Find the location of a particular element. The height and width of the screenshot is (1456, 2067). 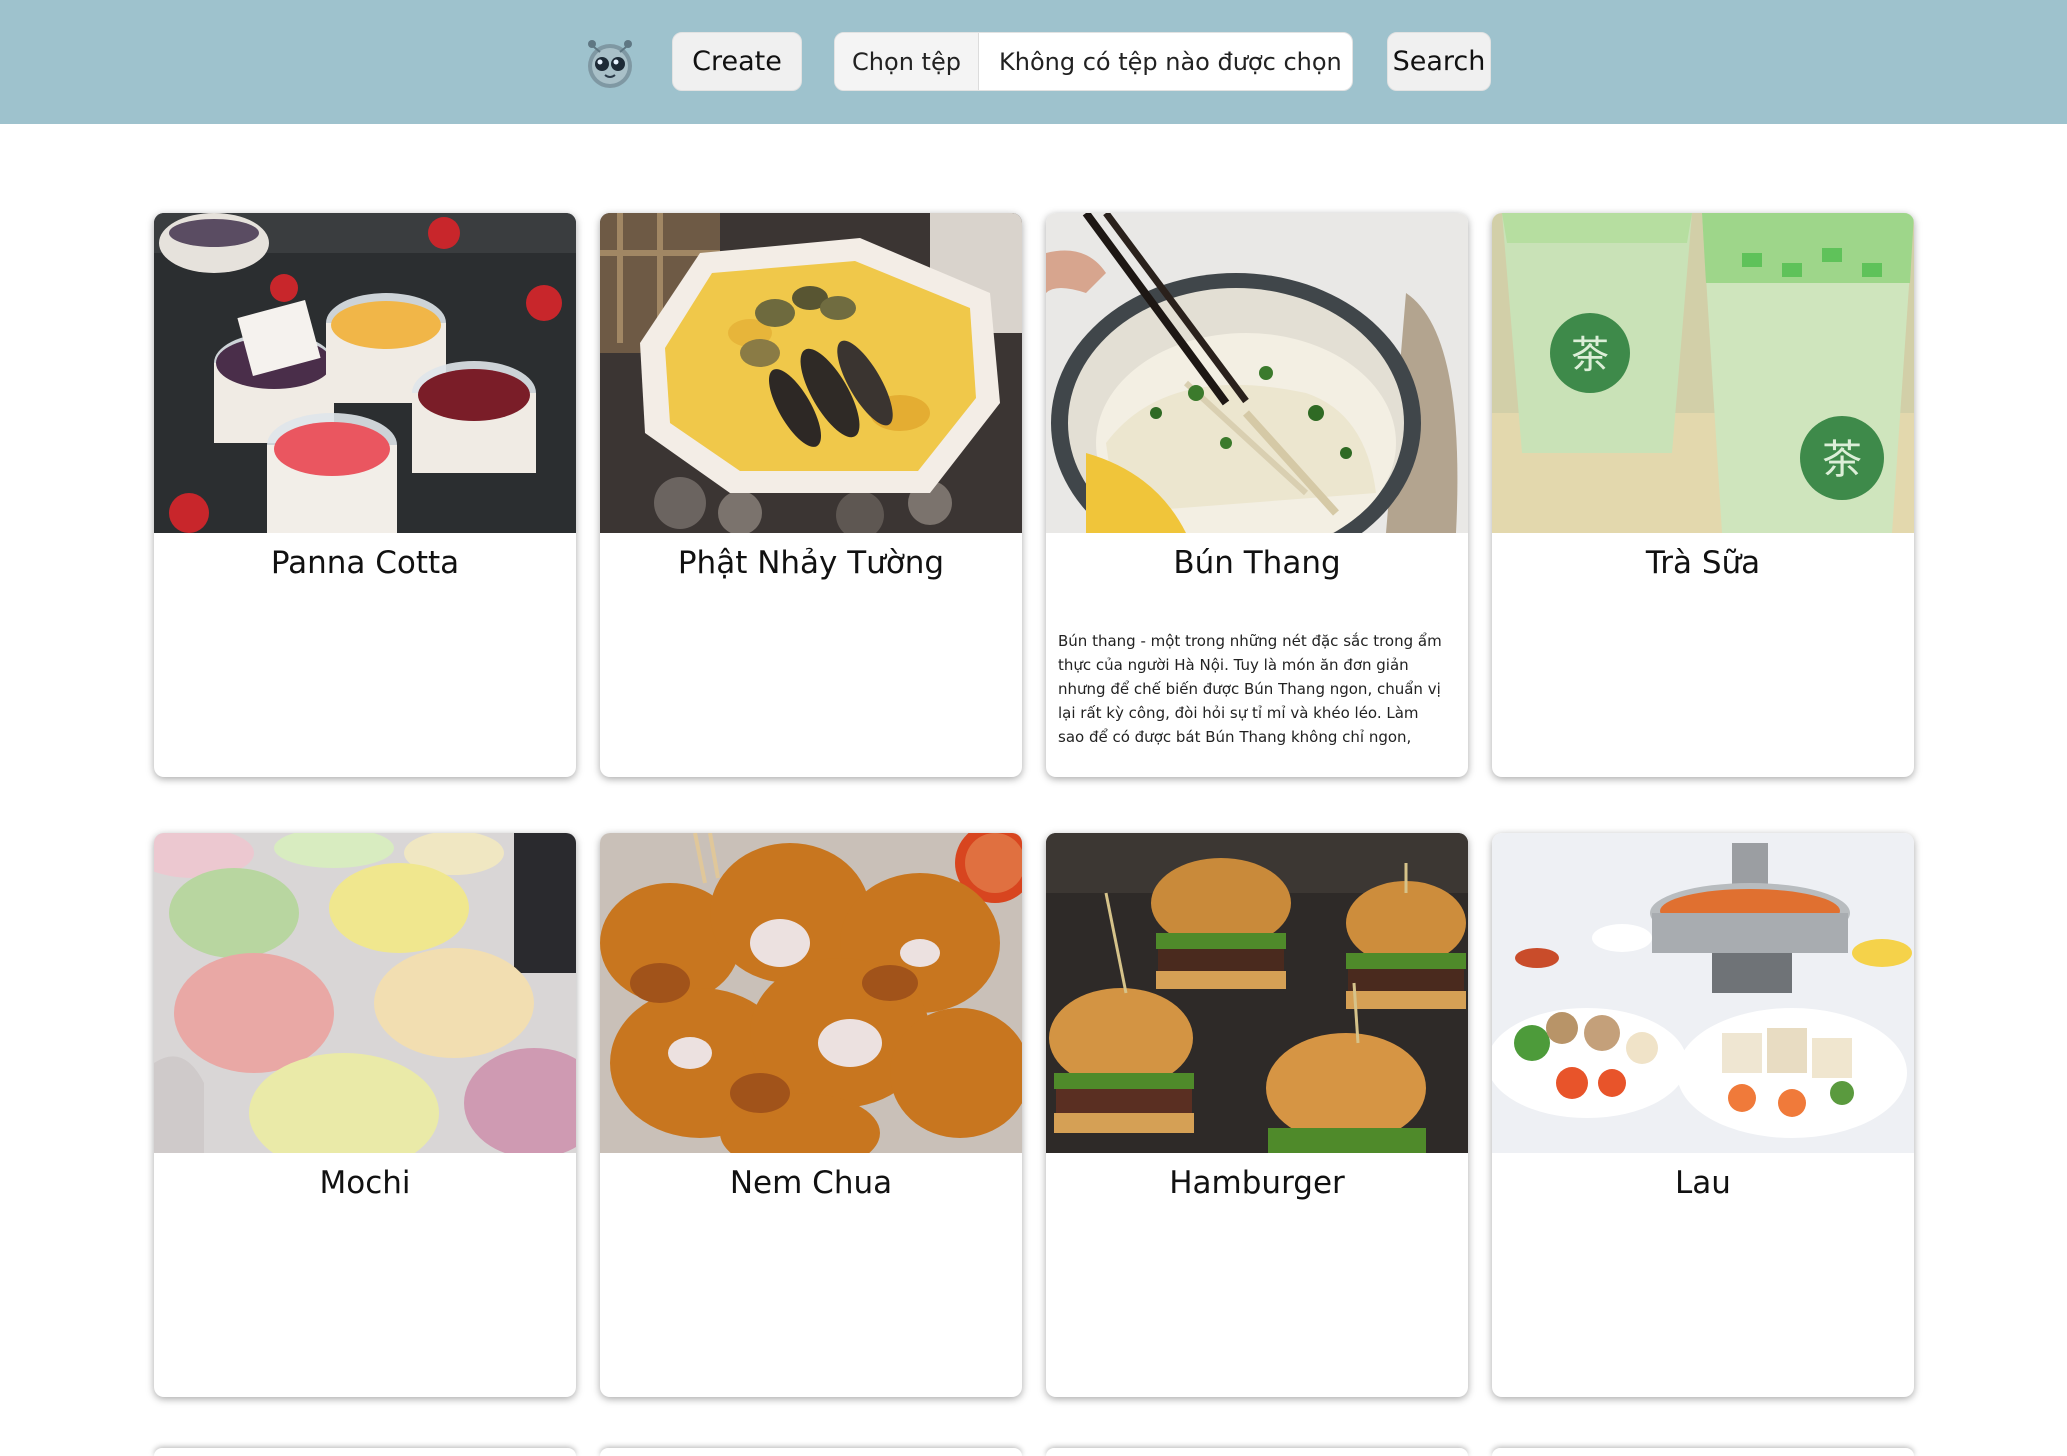

card-title: Hamburger is located at coordinates (1257, 1183).